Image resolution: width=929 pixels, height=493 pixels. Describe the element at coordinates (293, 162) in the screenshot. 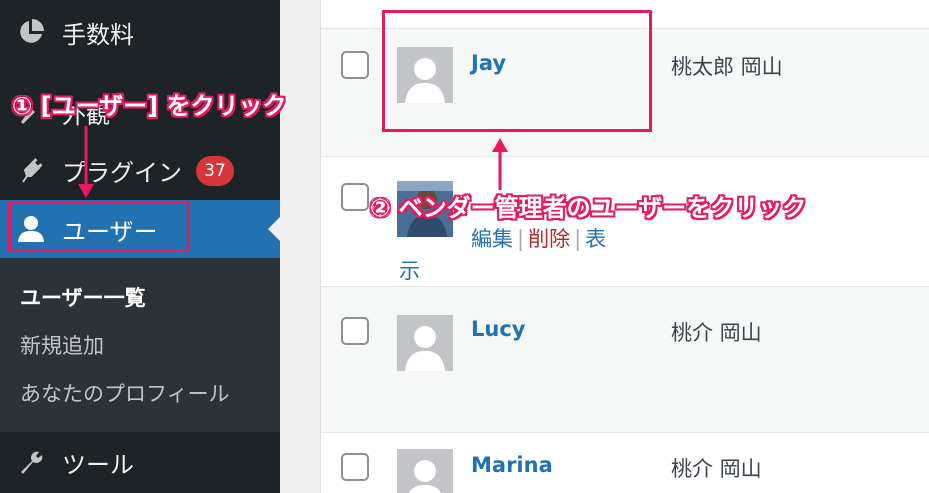

I see `annotation-arrows` at that location.